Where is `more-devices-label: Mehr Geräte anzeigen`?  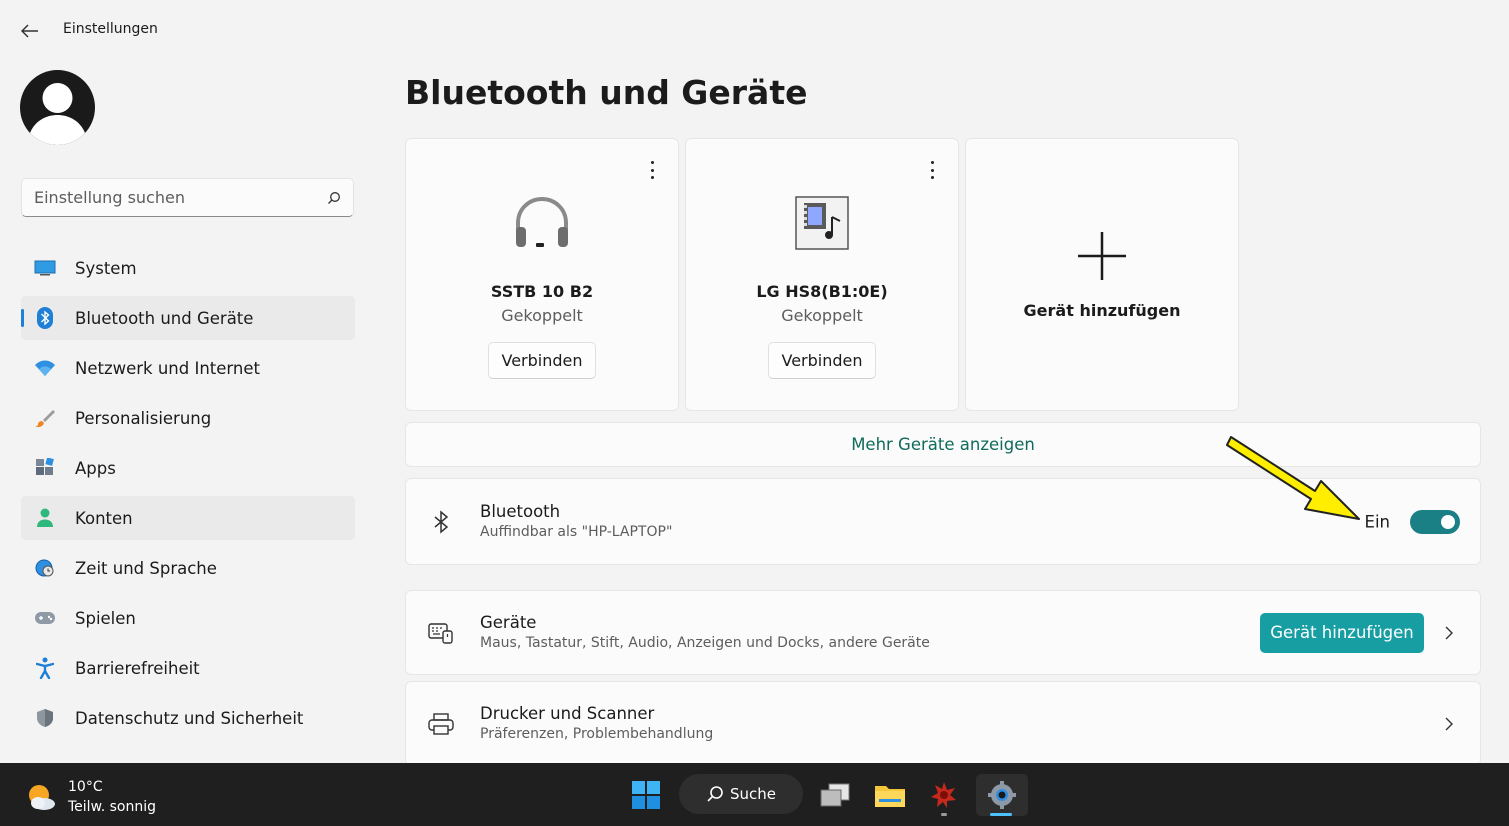 more-devices-label: Mehr Geräte anzeigen is located at coordinates (943, 444).